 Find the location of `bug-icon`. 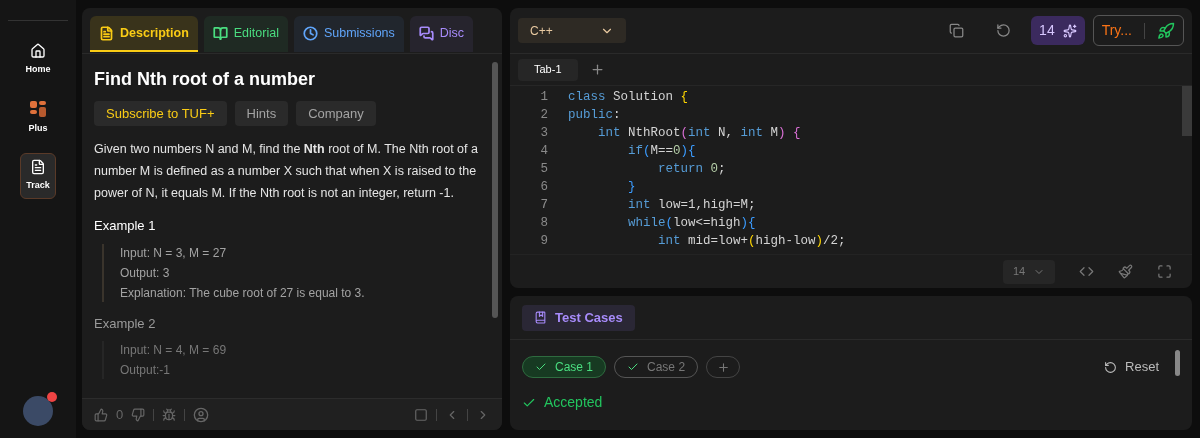

bug-icon is located at coordinates (169, 414).